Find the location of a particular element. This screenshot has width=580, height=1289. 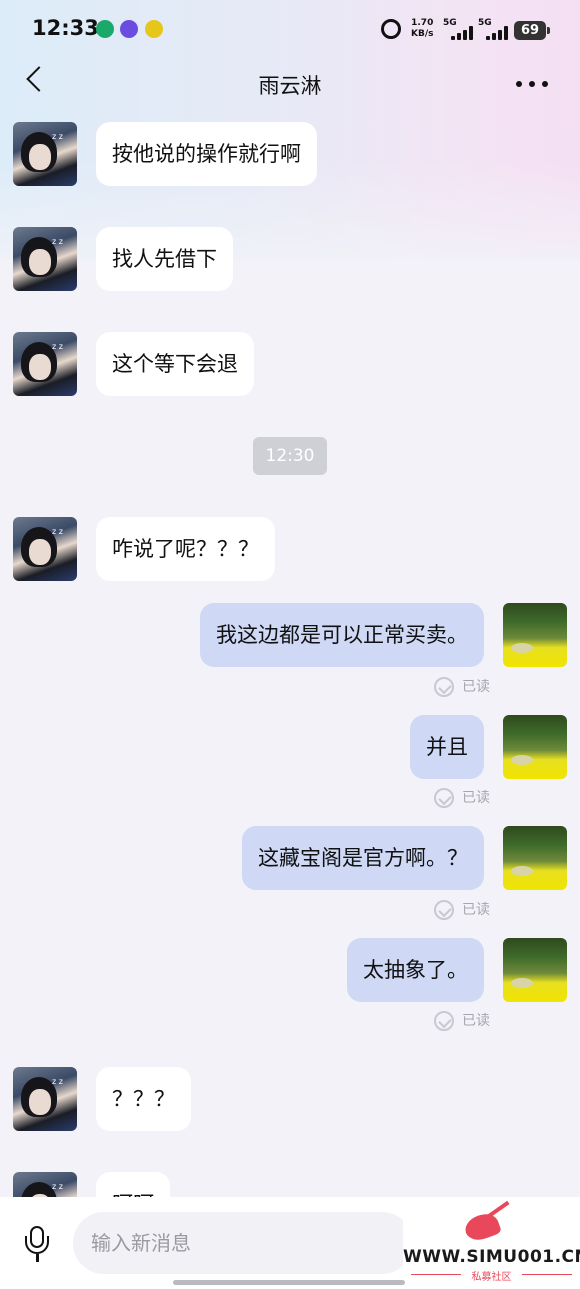

chat-header: 雨云淋 is located at coordinates (290, 84).